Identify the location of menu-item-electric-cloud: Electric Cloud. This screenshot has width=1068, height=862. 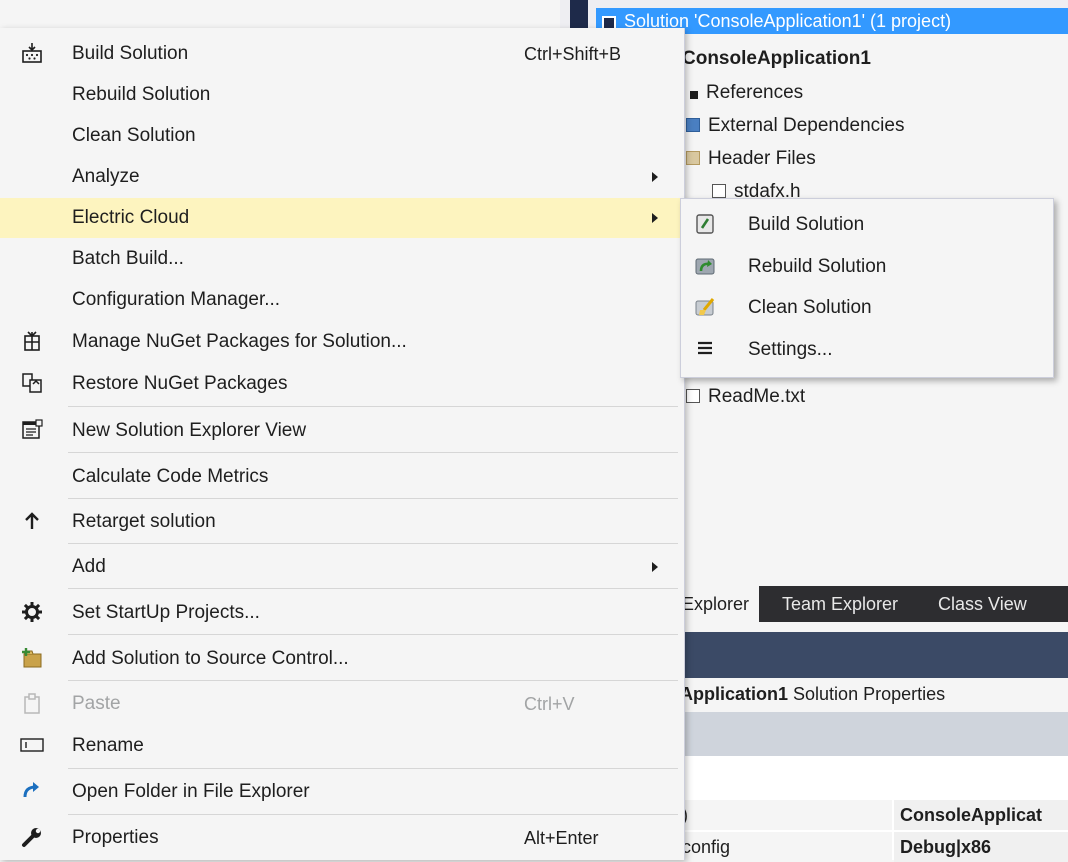
(342, 218).